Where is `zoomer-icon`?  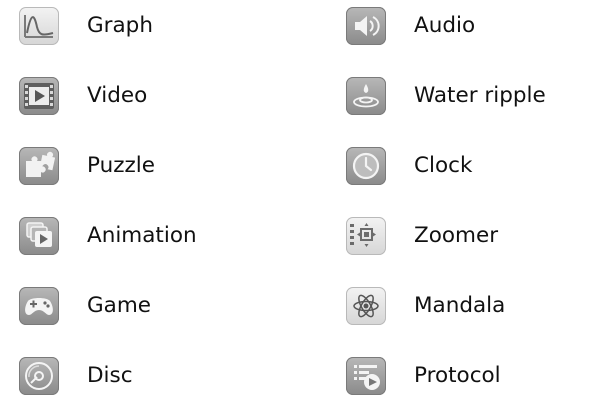 zoomer-icon is located at coordinates (366, 236).